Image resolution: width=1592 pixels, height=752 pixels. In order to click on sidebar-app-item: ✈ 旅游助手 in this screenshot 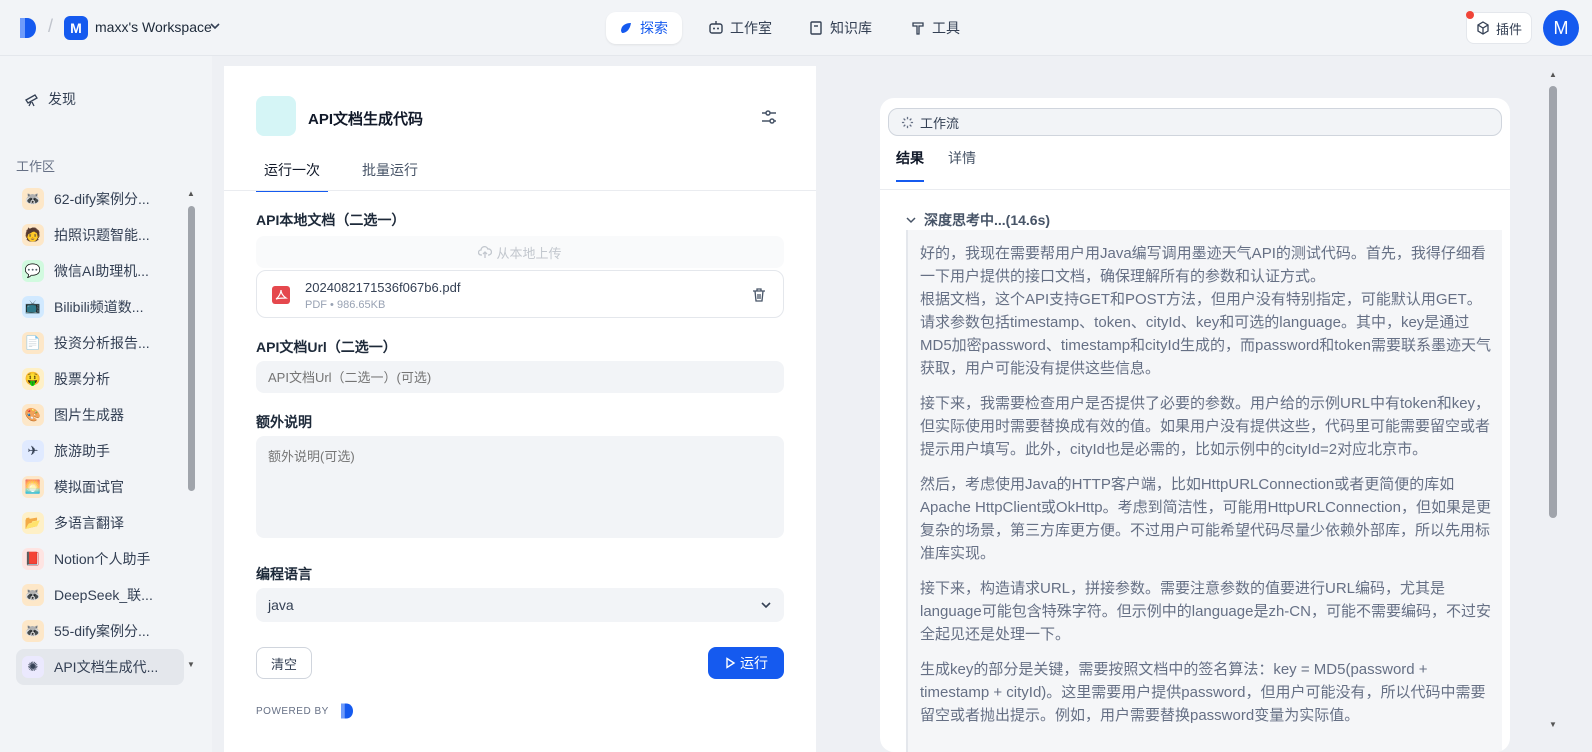, I will do `click(100, 451)`.